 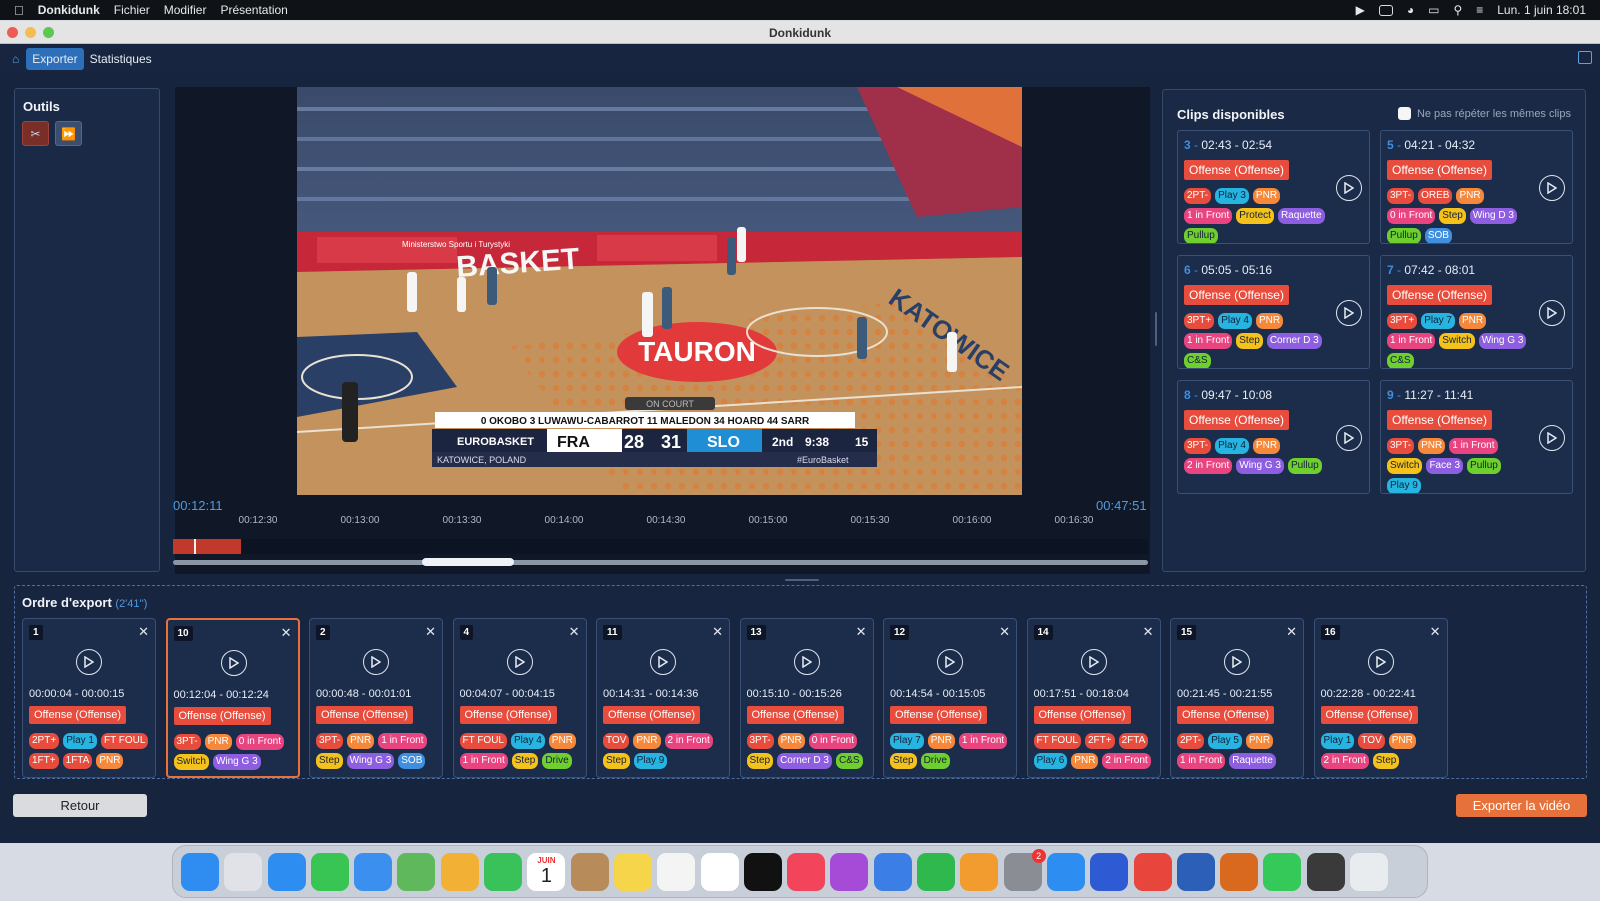 What do you see at coordinates (69, 10) in the screenshot?
I see `menu-app-name: Donkidunk` at bounding box center [69, 10].